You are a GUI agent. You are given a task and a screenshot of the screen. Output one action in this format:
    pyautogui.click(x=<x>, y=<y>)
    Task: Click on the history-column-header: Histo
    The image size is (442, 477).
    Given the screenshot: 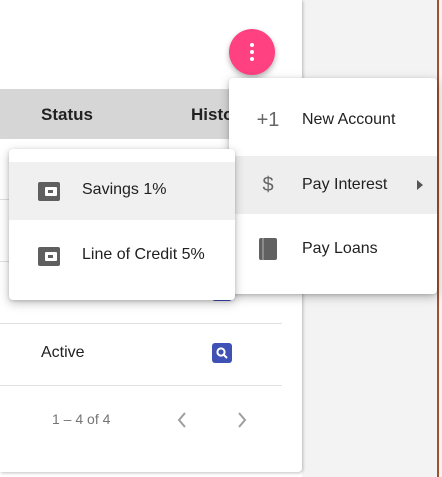 What is the action you would take?
    pyautogui.click(x=212, y=115)
    